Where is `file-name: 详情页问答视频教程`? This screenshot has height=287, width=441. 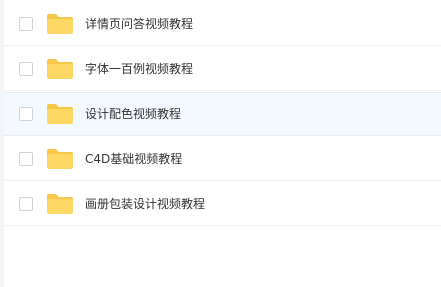 file-name: 详情页问答视频教程 is located at coordinates (139, 24).